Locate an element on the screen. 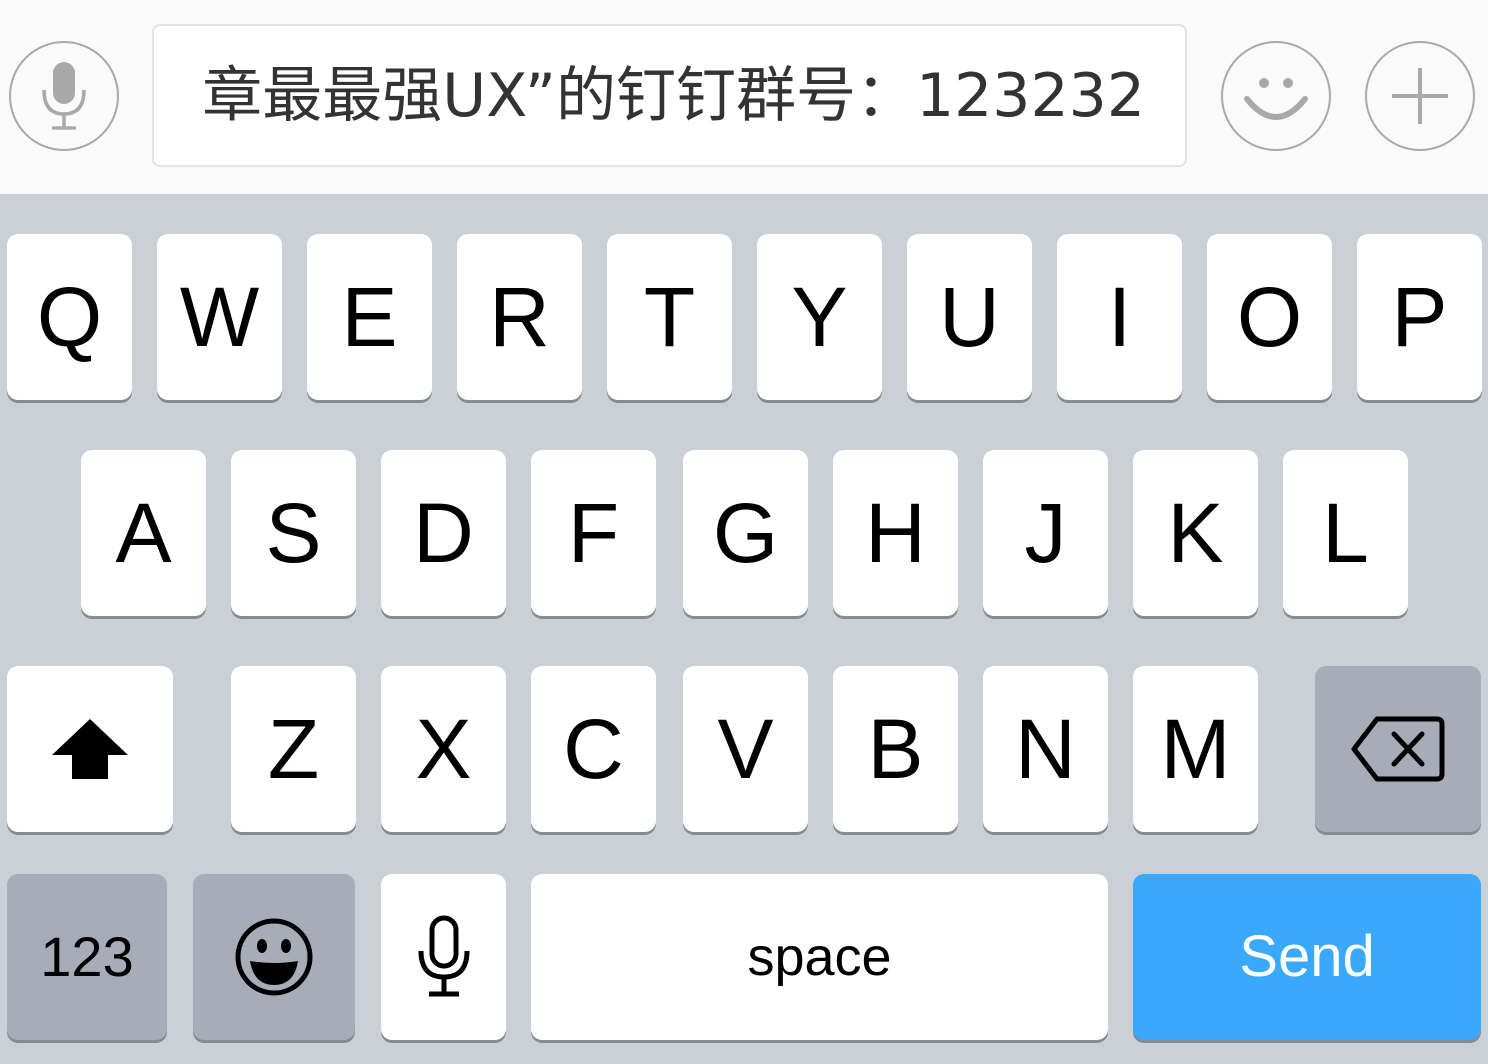  emoji-face-icon is located at coordinates (274, 957).